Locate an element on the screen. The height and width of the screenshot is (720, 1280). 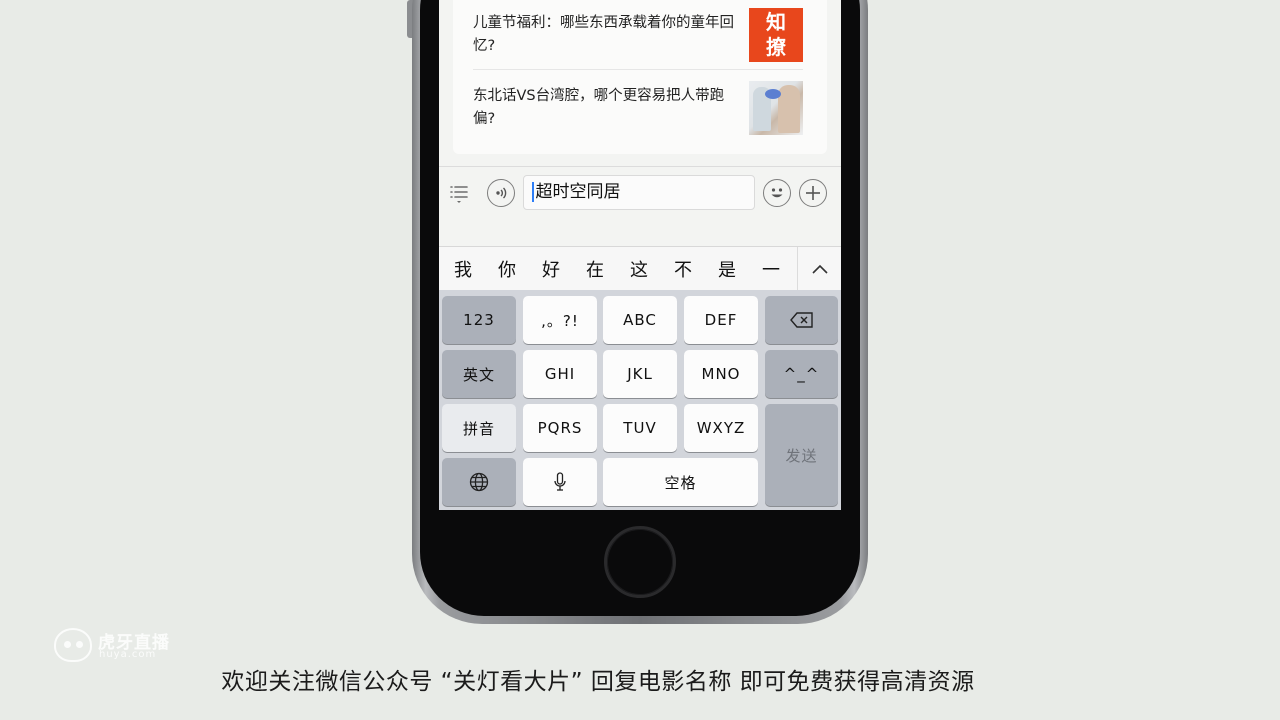
article-title: 儿童节福利：哪些东西承载着你的童年回忆? is located at coordinates (603, 34).